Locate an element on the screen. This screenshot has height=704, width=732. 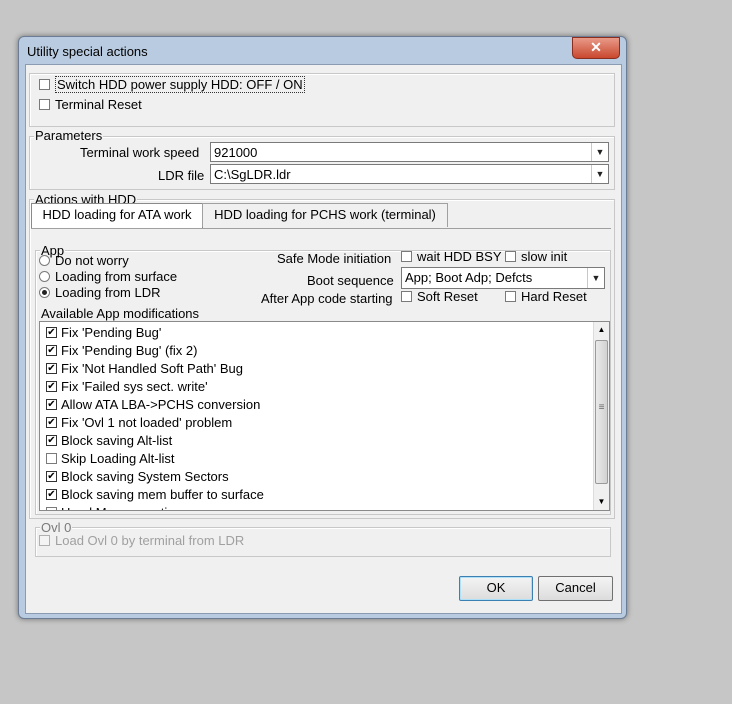
list-item: ✔ Fix 'Failed sys sect. write' is located at coordinates (316, 387).